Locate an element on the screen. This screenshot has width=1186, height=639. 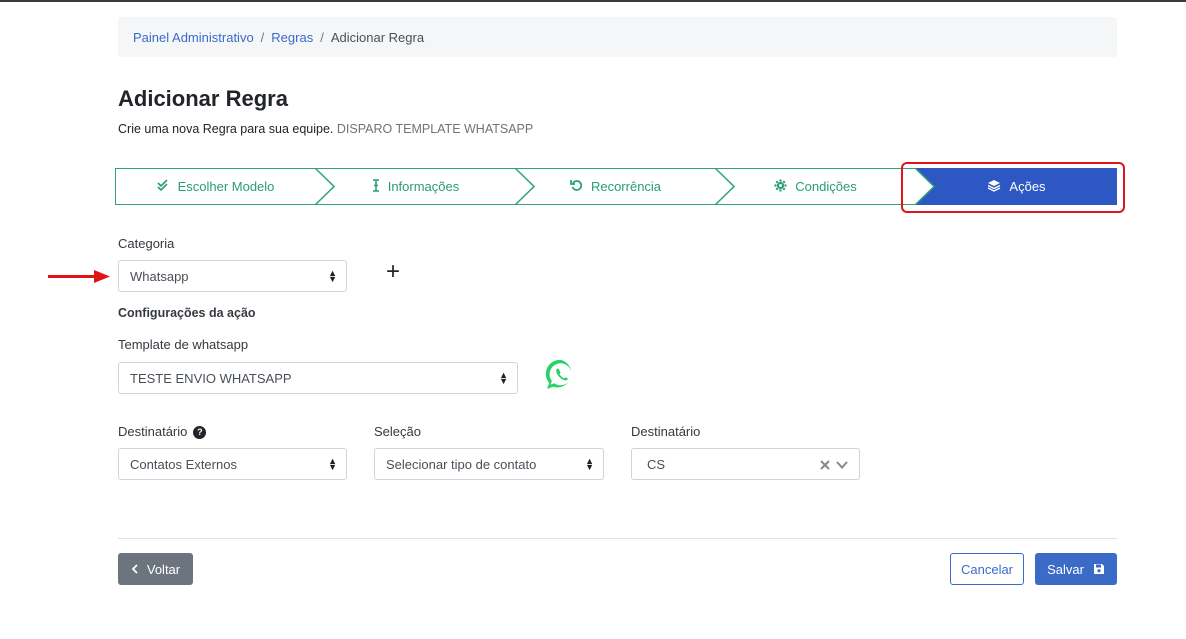
back-button: Voltar is located at coordinates (155, 569).